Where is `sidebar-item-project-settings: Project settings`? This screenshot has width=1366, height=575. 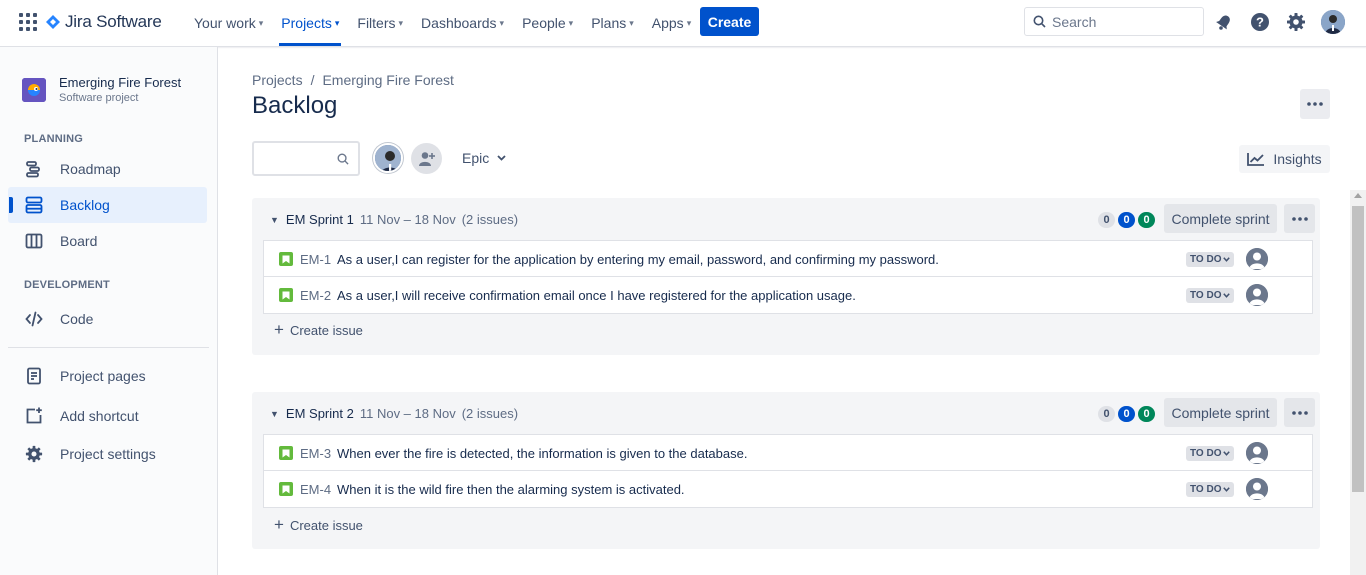
sidebar-item-project-settings: Project settings is located at coordinates (107, 454).